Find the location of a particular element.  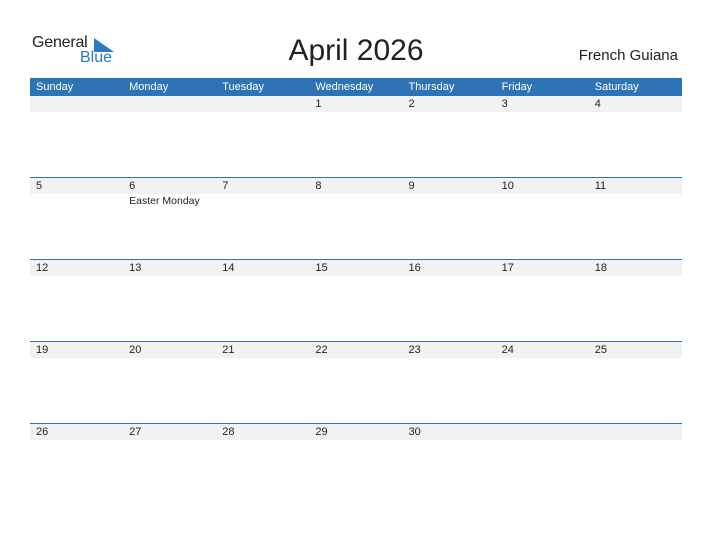

day-number: 28 is located at coordinates (228, 432).